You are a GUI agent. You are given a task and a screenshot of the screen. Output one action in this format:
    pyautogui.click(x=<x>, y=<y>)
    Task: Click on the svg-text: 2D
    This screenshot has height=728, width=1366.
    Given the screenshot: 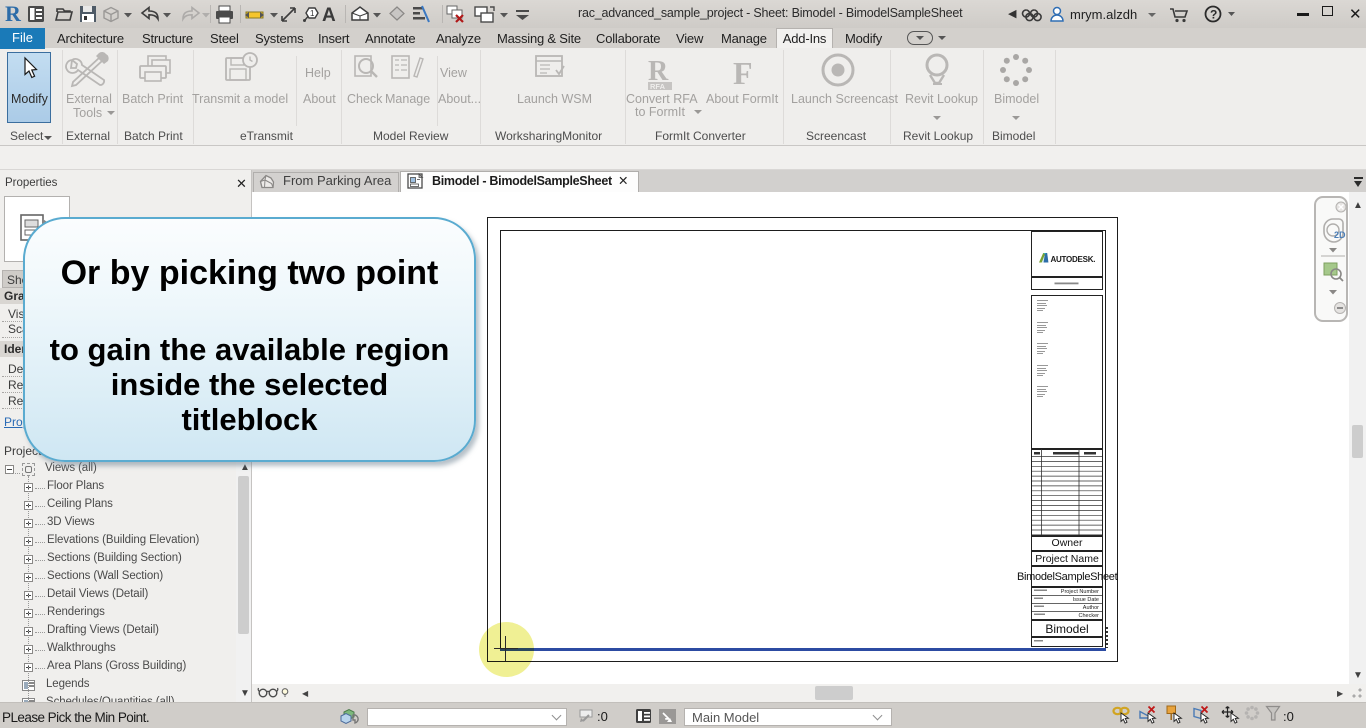 What is the action you would take?
    pyautogui.click(x=1340, y=235)
    